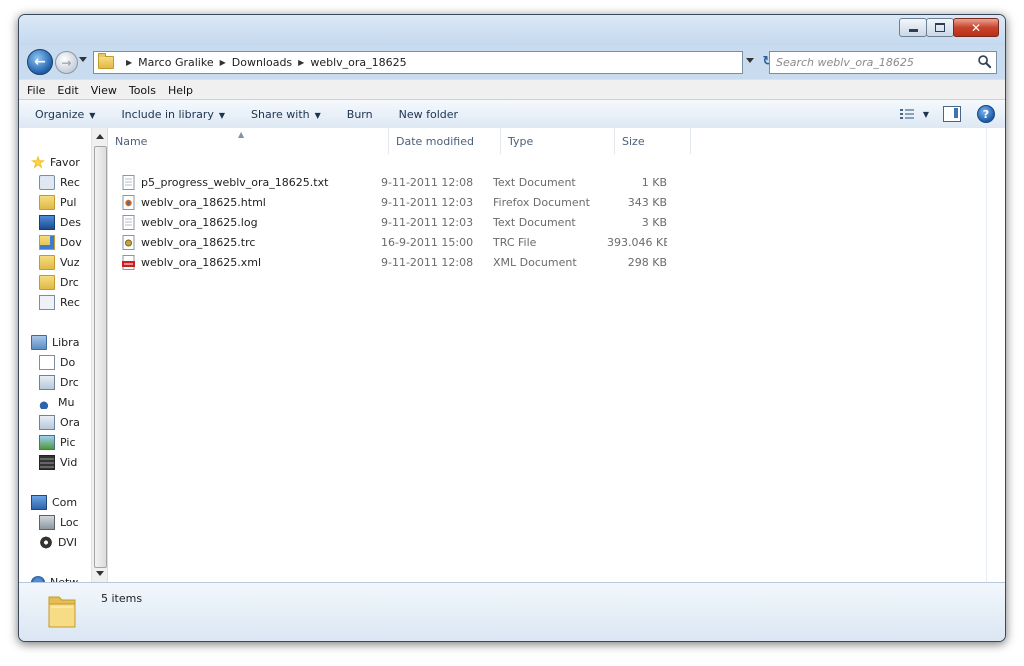  What do you see at coordinates (68, 542) in the screenshot?
I see `nav-item-label: DVI` at bounding box center [68, 542].